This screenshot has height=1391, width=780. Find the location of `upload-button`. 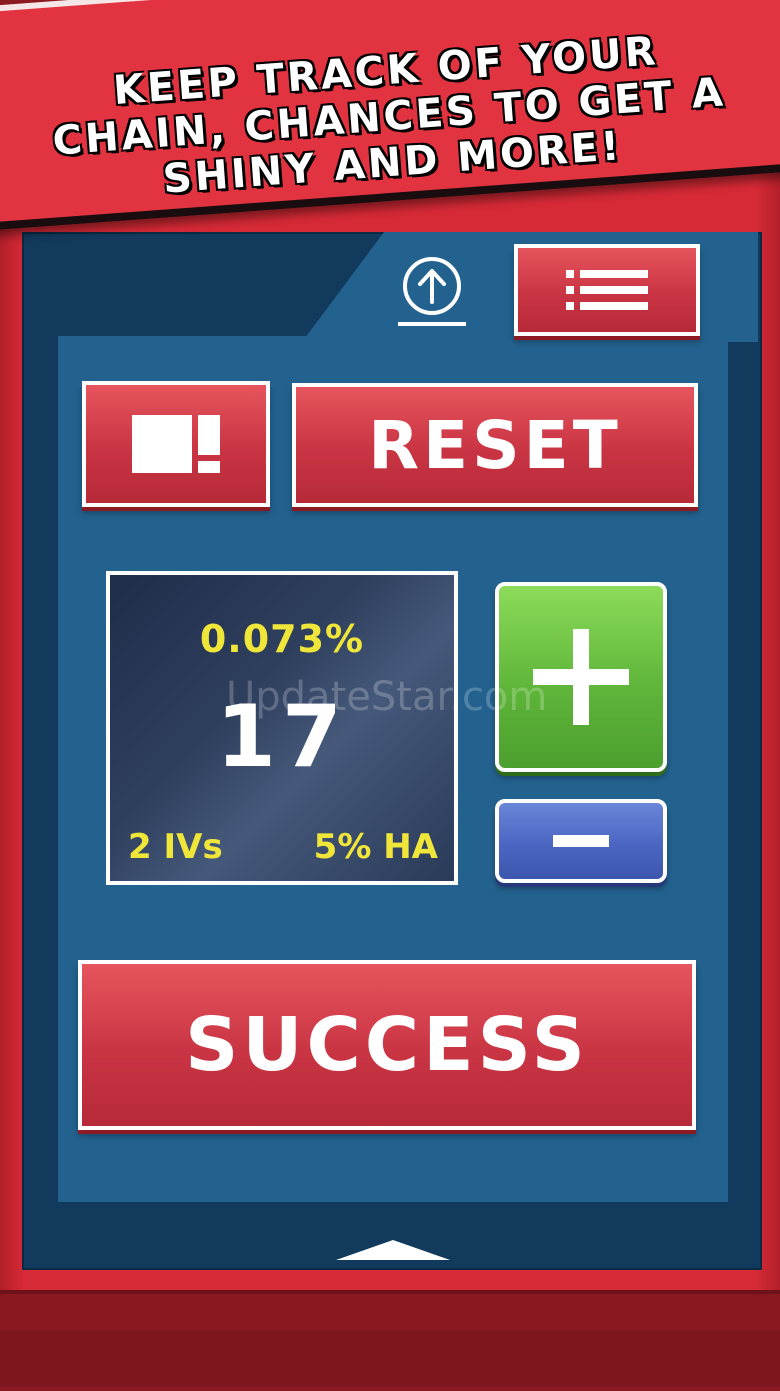

upload-button is located at coordinates (432, 292).